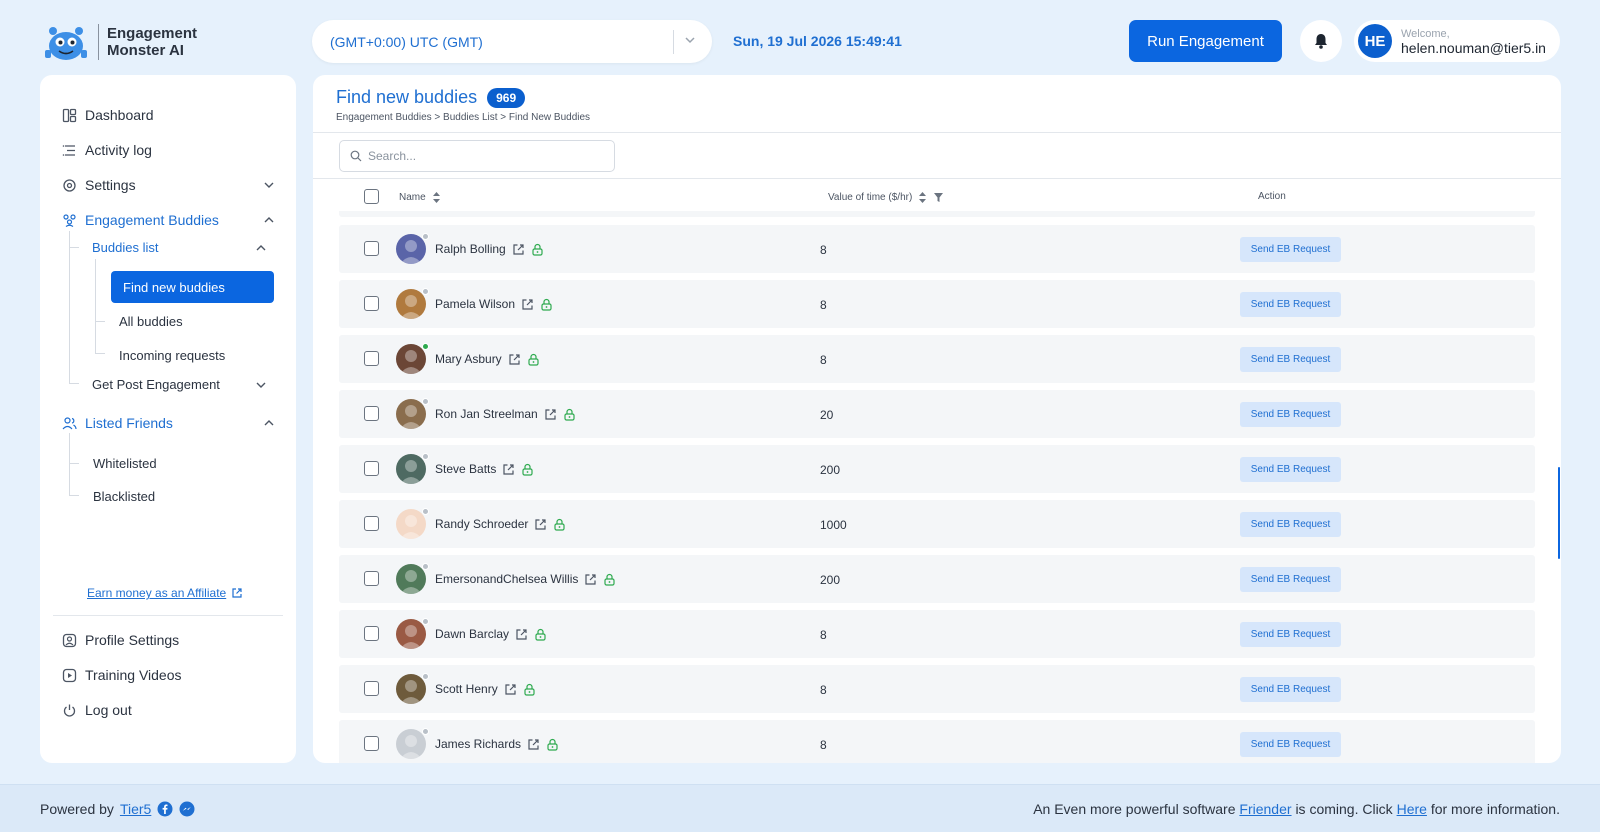 The image size is (1600, 832). What do you see at coordinates (938, 197) in the screenshot?
I see `filter-icon` at bounding box center [938, 197].